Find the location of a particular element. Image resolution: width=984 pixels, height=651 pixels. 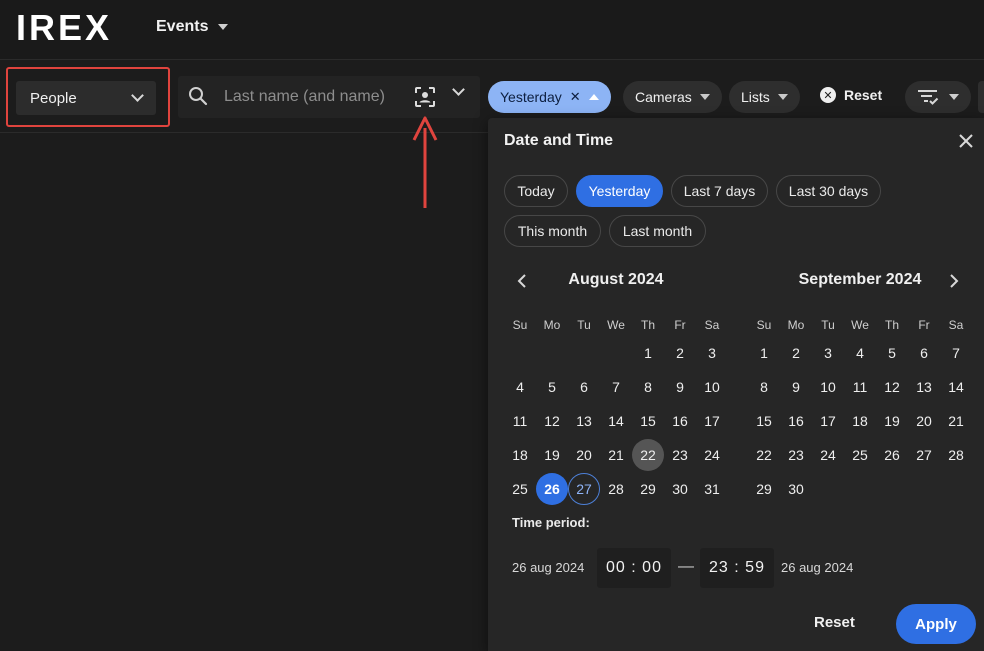

search-options-chevron-icon is located at coordinates (458, 89).